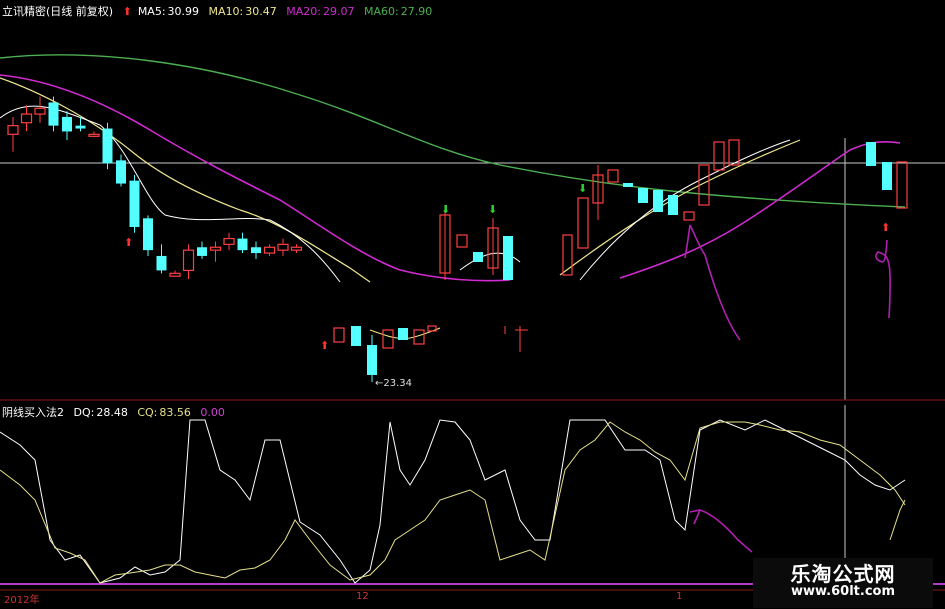 The image size is (945, 609). I want to click on ma10-line-right, so click(680, 207).